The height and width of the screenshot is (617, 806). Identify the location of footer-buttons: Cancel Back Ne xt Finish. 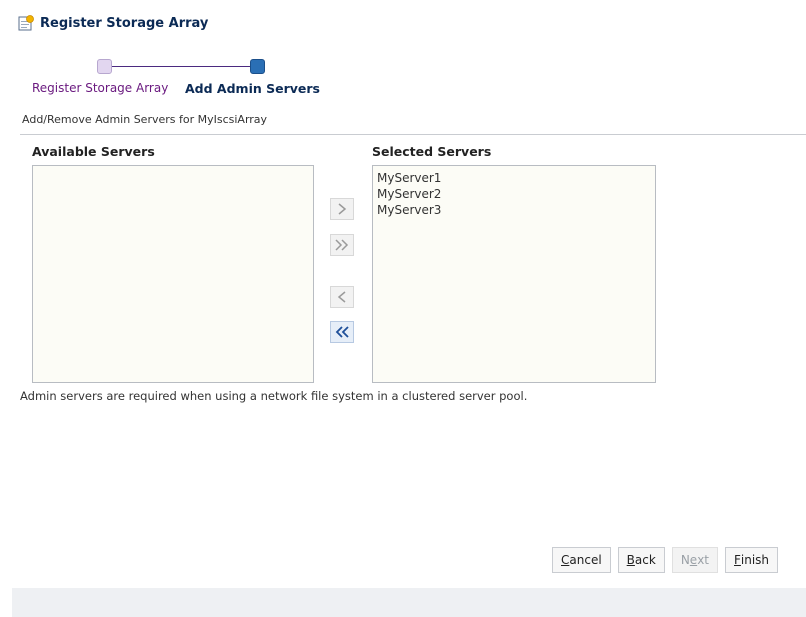
(668, 560).